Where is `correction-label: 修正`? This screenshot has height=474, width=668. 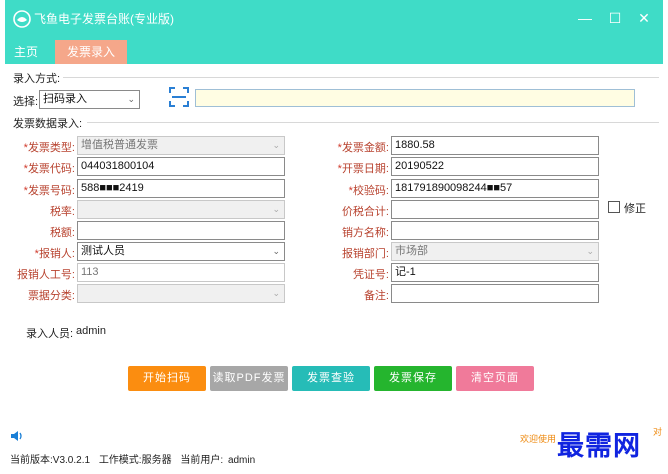
correction-label: 修正 is located at coordinates (635, 209).